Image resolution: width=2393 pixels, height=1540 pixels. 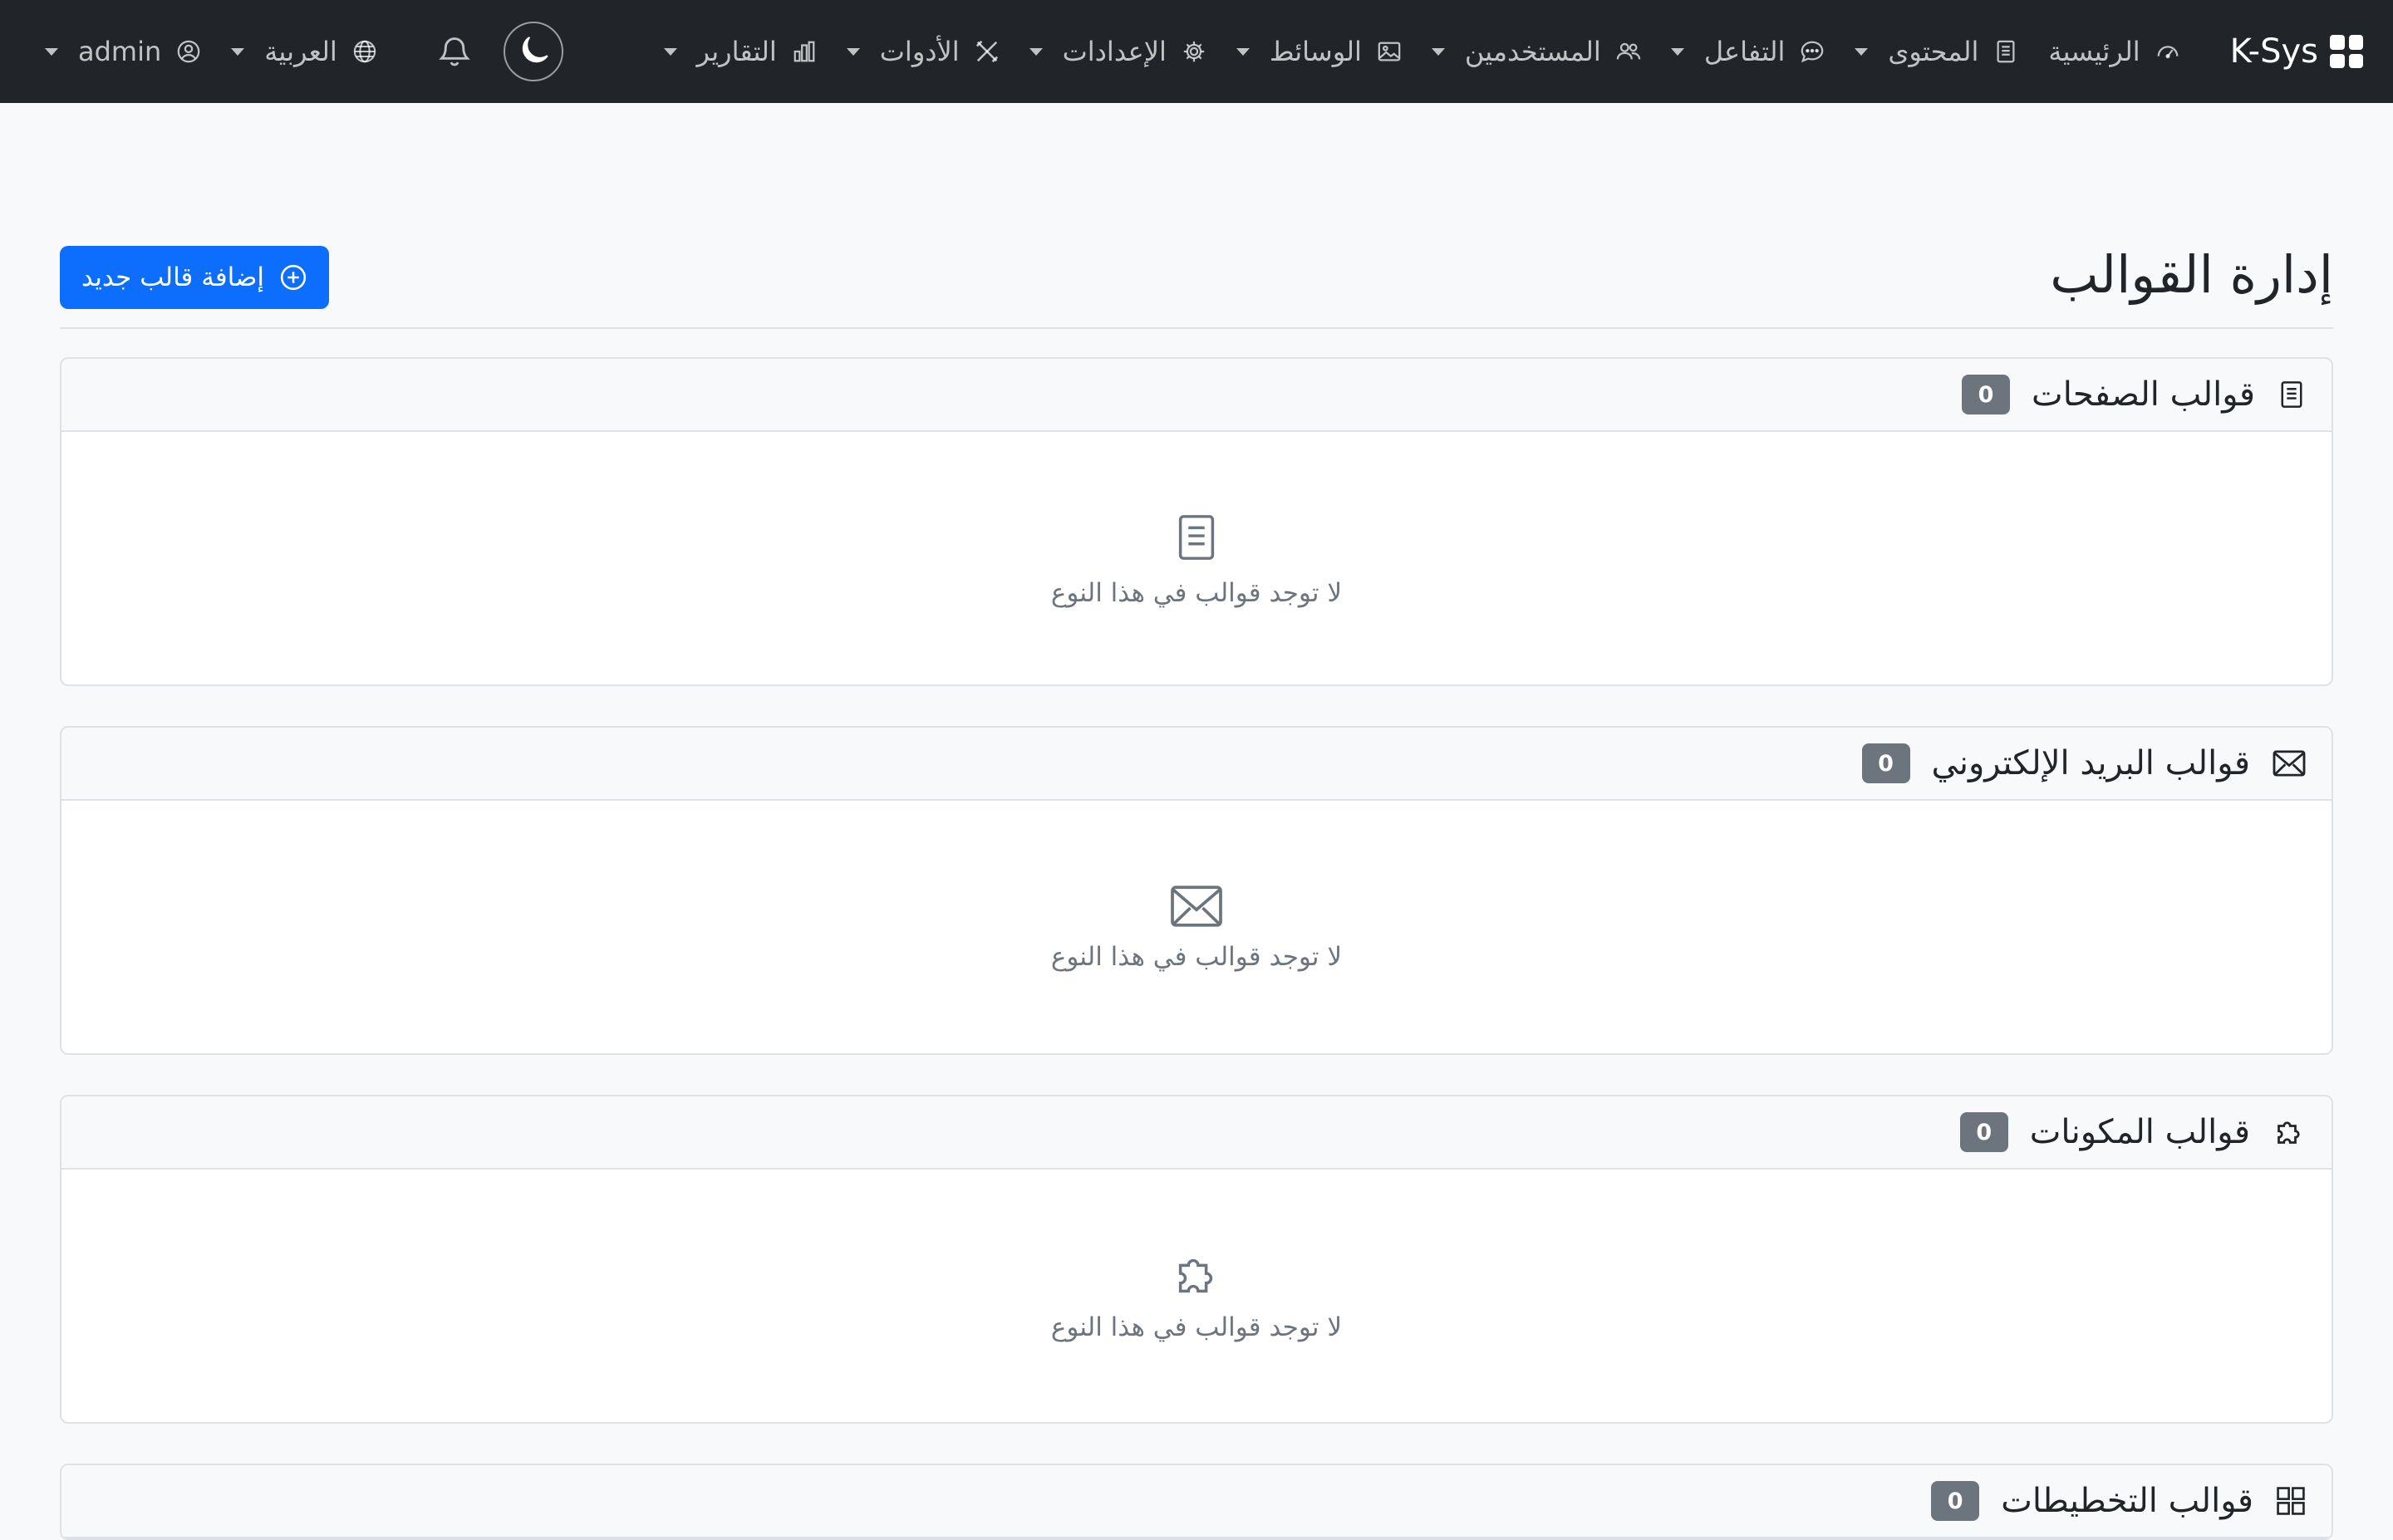 What do you see at coordinates (1532, 51) in the screenshot?
I see `nav-item-label: المستخدمين` at bounding box center [1532, 51].